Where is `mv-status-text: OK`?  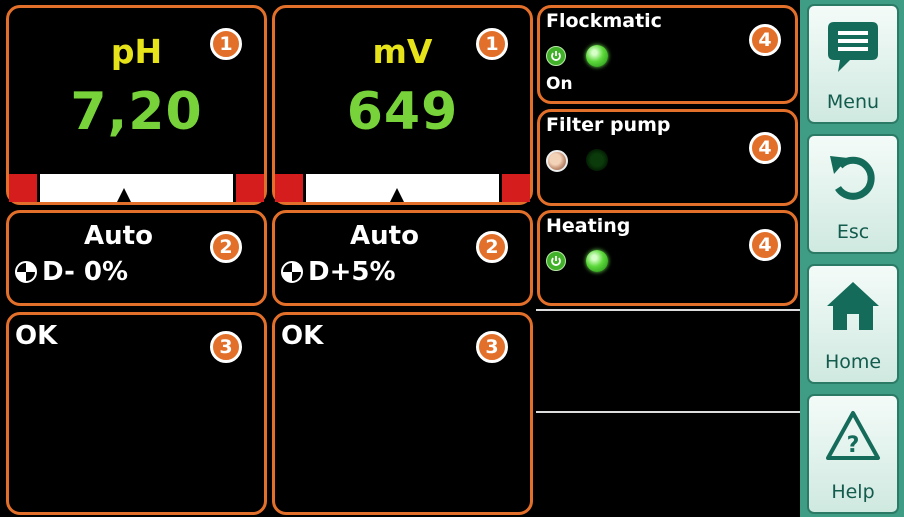
mv-status-text: OK is located at coordinates (302, 336).